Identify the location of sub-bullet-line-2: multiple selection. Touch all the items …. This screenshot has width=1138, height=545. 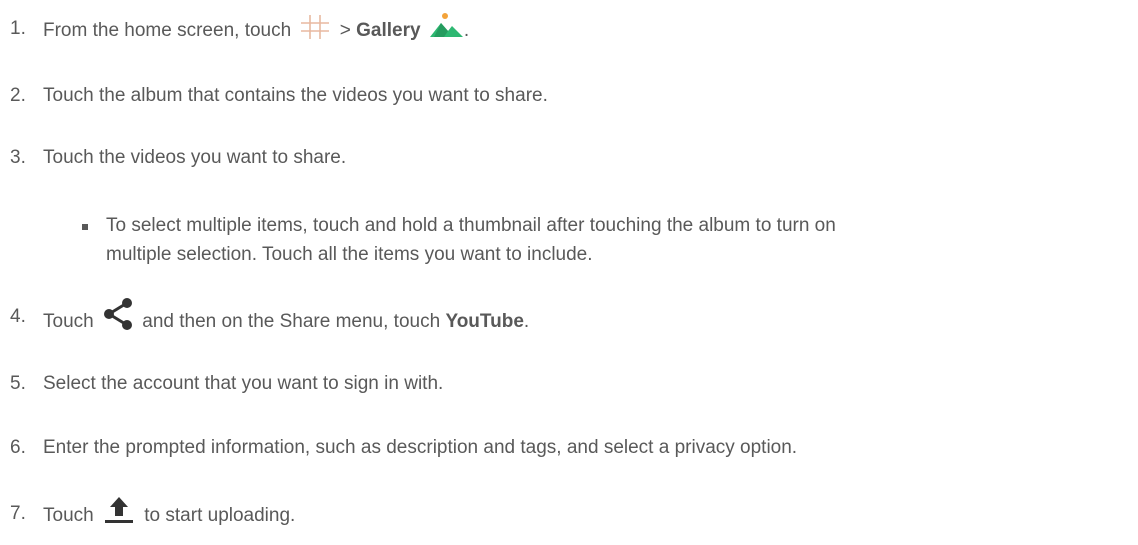
(349, 254).